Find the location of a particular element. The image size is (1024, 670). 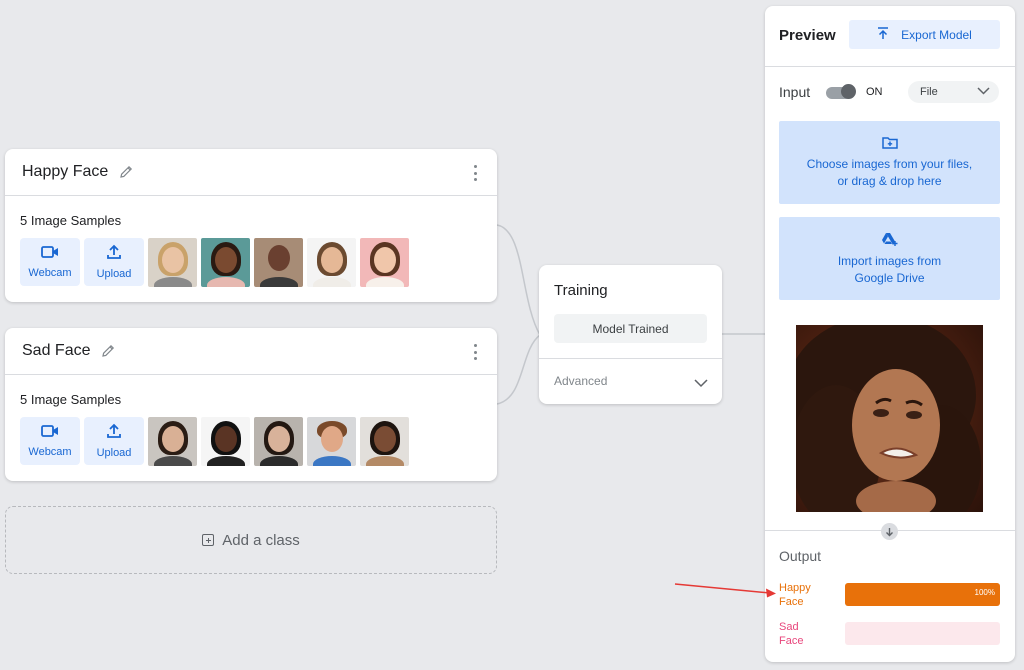

add-class-button: Add a class is located at coordinates (251, 540).